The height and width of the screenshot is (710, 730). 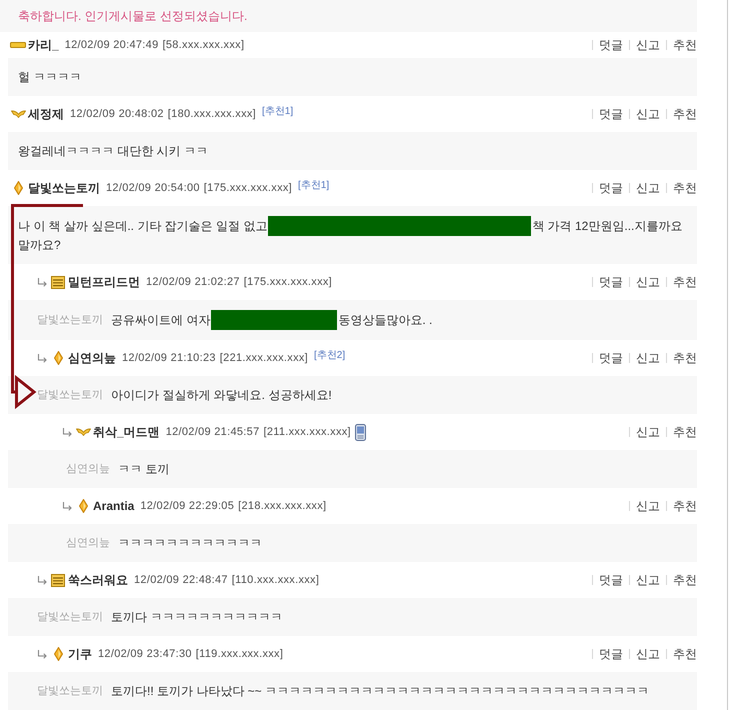 I want to click on ip-address: [119.xxx.xxx.xxx], so click(x=240, y=654).